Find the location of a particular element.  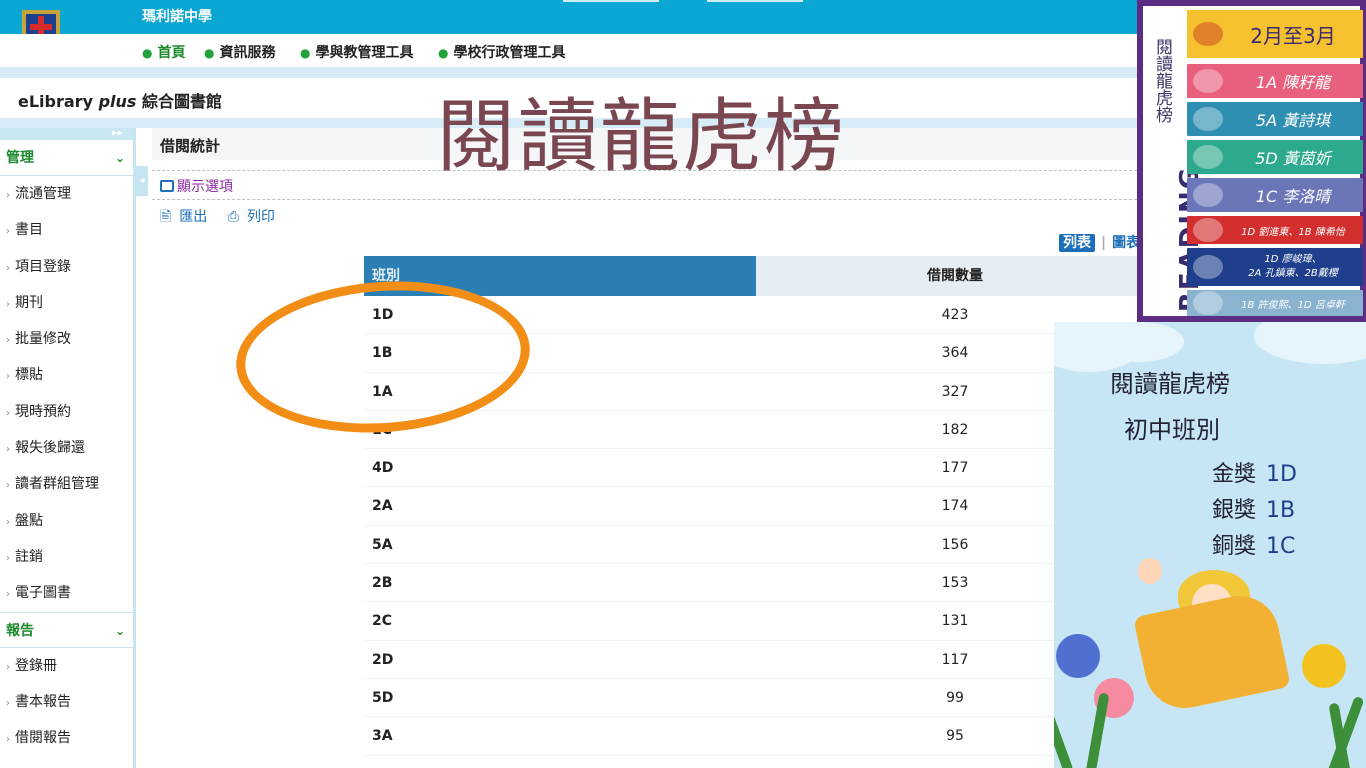

poster-entry: 1D 廖峻瑋、 2A 孔鎮東、2B戴櫻 is located at coordinates (1275, 267).